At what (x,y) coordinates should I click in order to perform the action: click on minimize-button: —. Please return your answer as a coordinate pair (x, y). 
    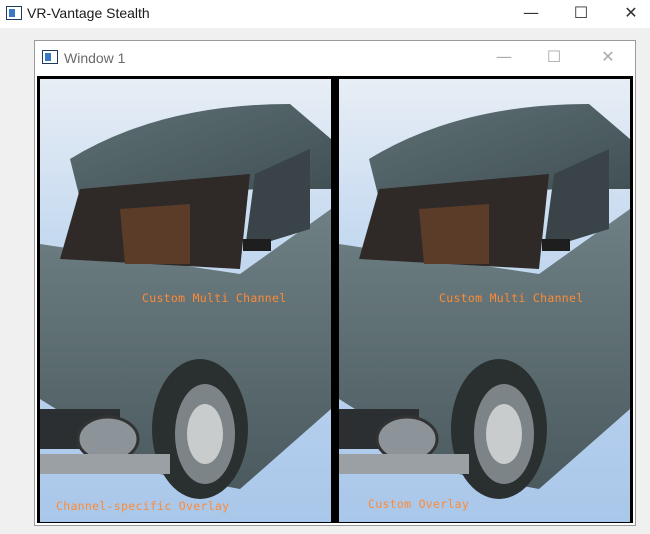
    Looking at the image, I should click on (531, 14).